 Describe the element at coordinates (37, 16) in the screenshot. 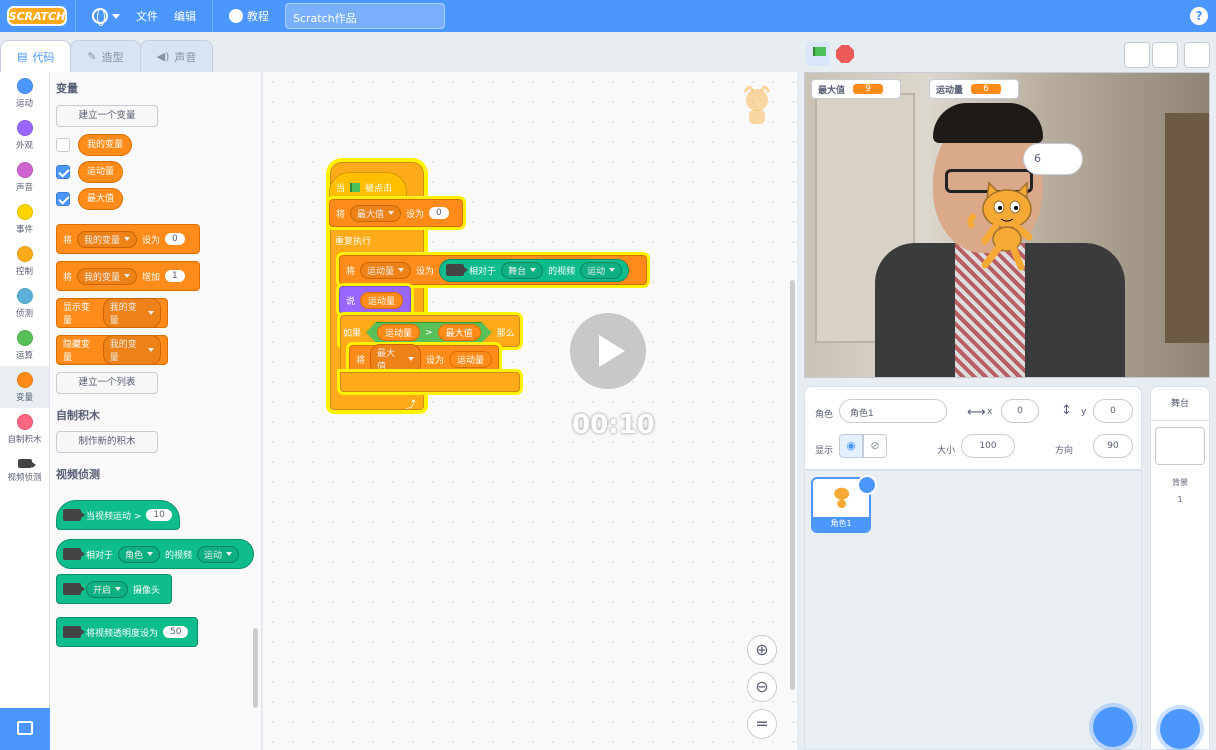

I see `scratch-logo: SCRATCH` at that location.